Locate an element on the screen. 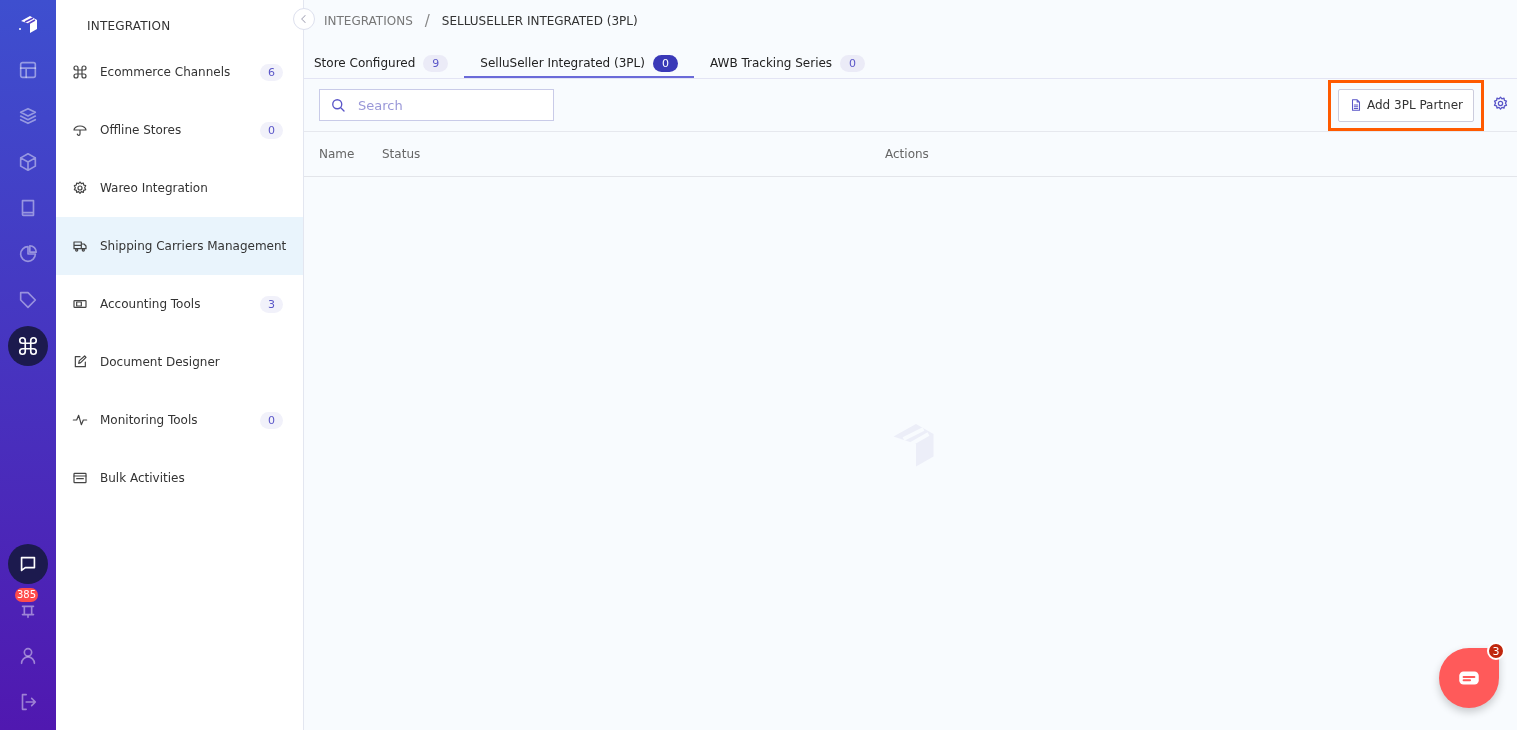 The width and height of the screenshot is (1517, 730). tab: AWB Tracking Series 0 is located at coordinates (787, 65).